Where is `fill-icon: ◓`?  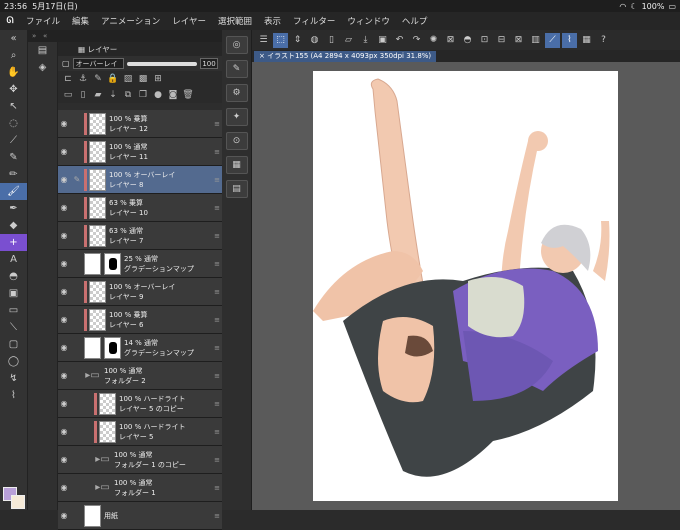
fill-icon: ◓ is located at coordinates (13, 276).